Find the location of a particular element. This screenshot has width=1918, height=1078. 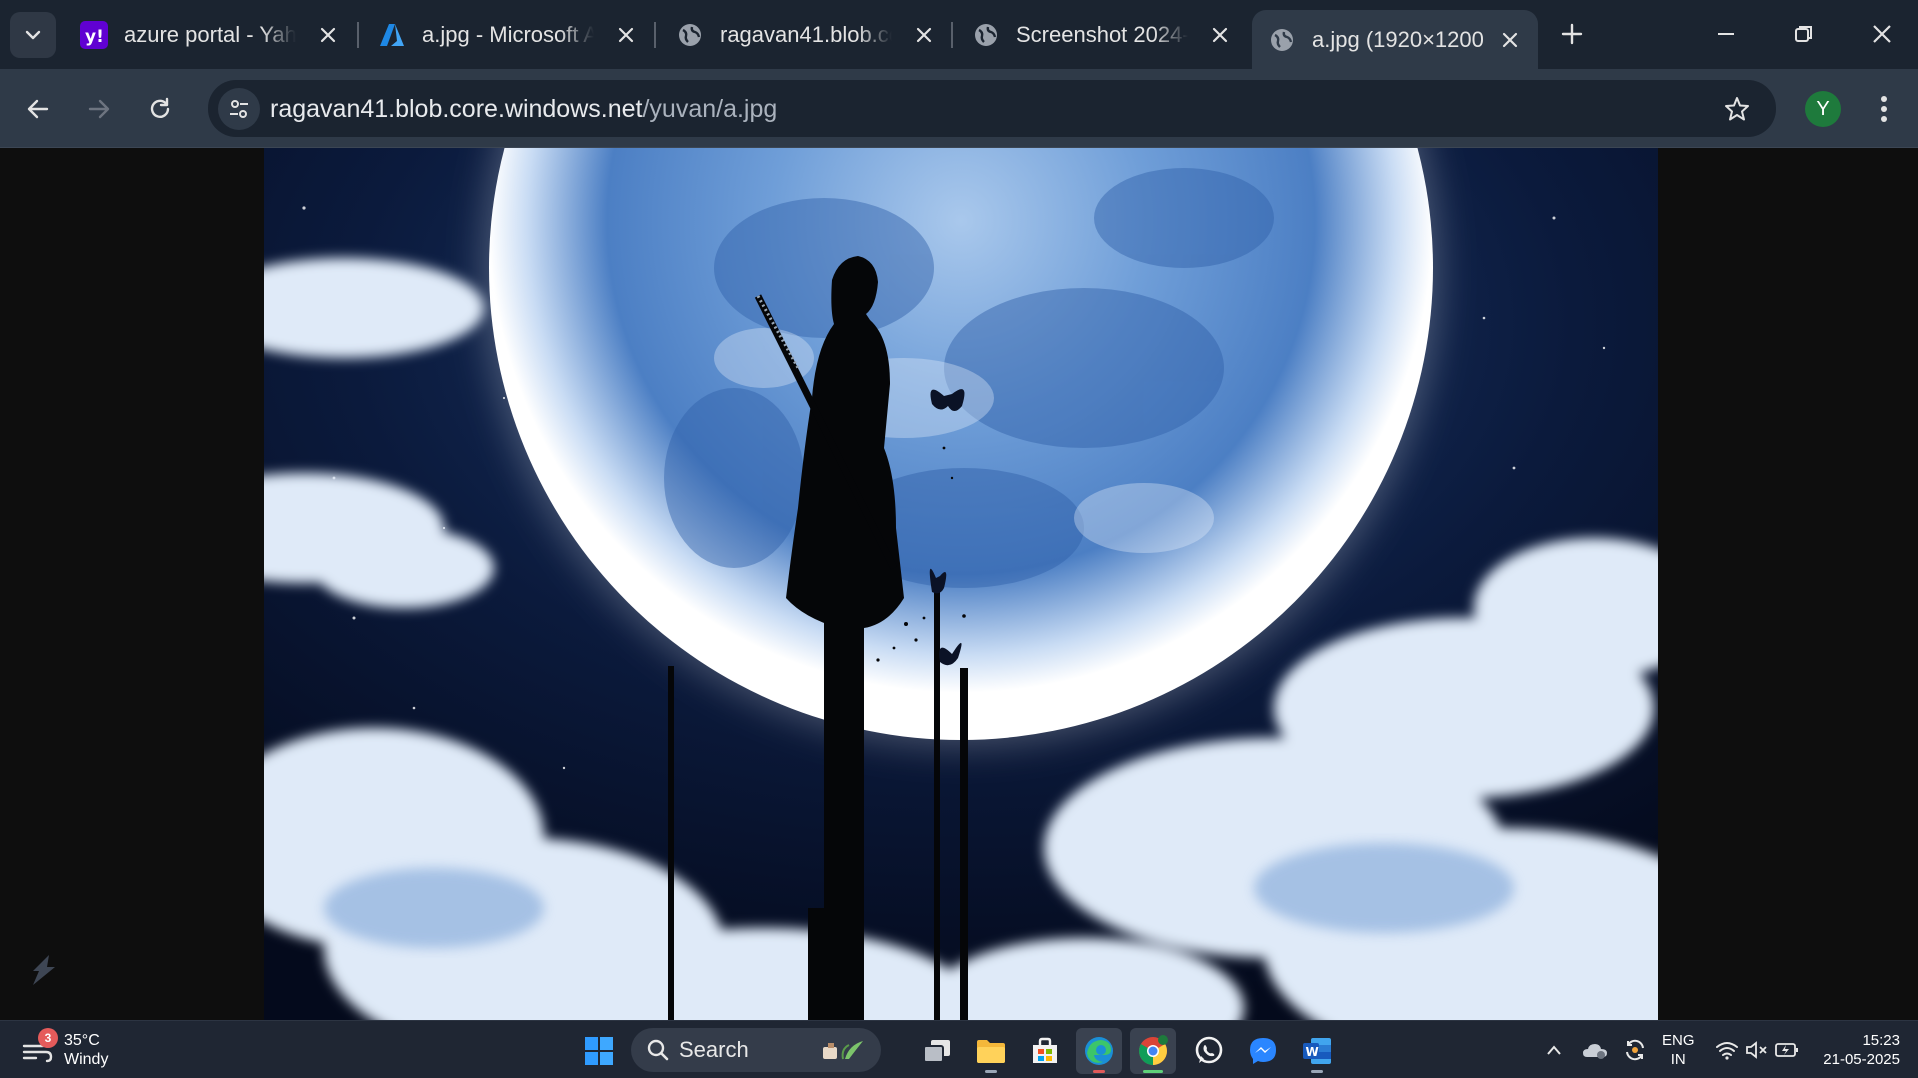

plus-icon is located at coordinates (1572, 34).